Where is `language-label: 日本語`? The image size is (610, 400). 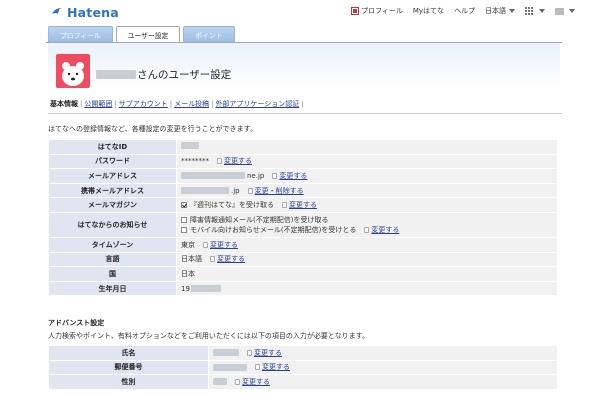 language-label: 日本語 is located at coordinates (496, 11).